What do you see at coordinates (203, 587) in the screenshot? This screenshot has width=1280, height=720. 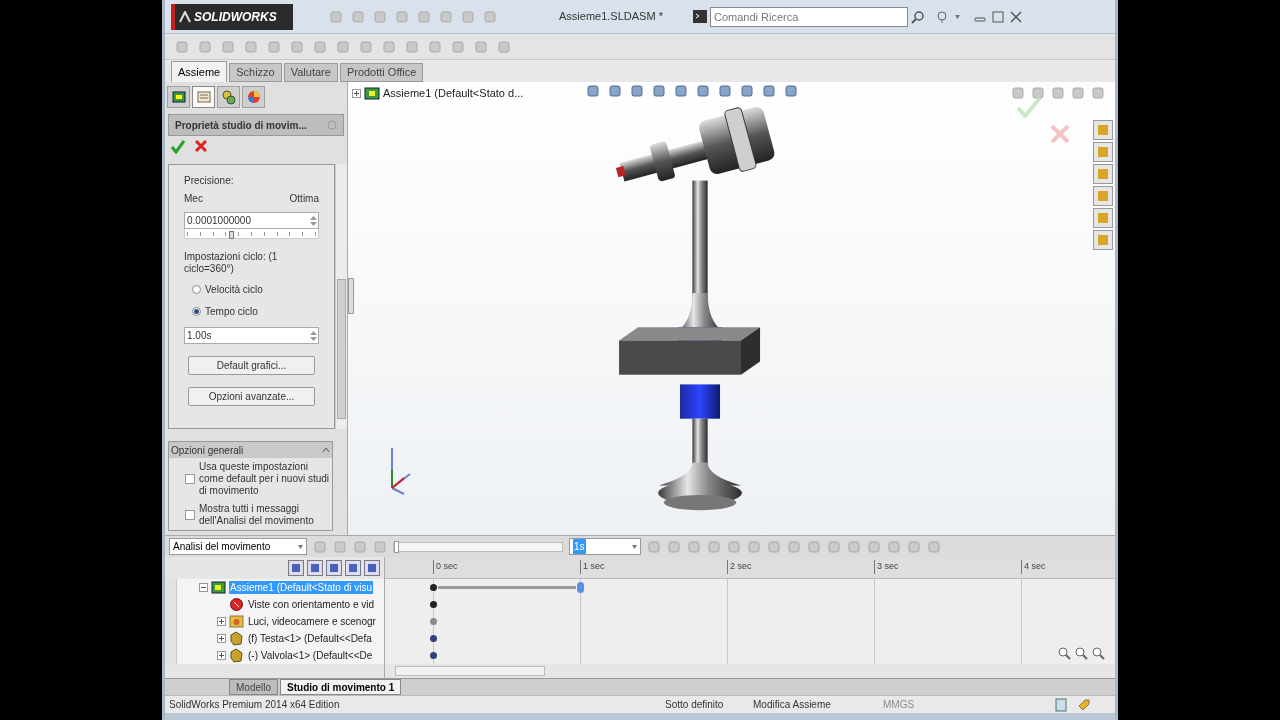 I see `collapse-box-icon` at bounding box center [203, 587].